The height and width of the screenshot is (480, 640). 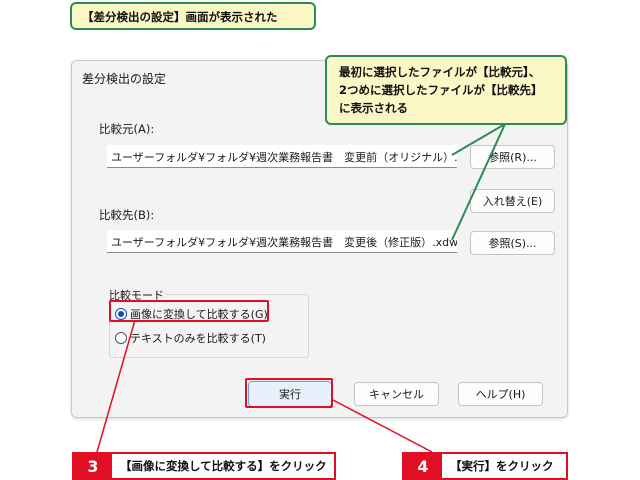 What do you see at coordinates (396, 394) in the screenshot?
I see `cancel-button: キャンセル` at bounding box center [396, 394].